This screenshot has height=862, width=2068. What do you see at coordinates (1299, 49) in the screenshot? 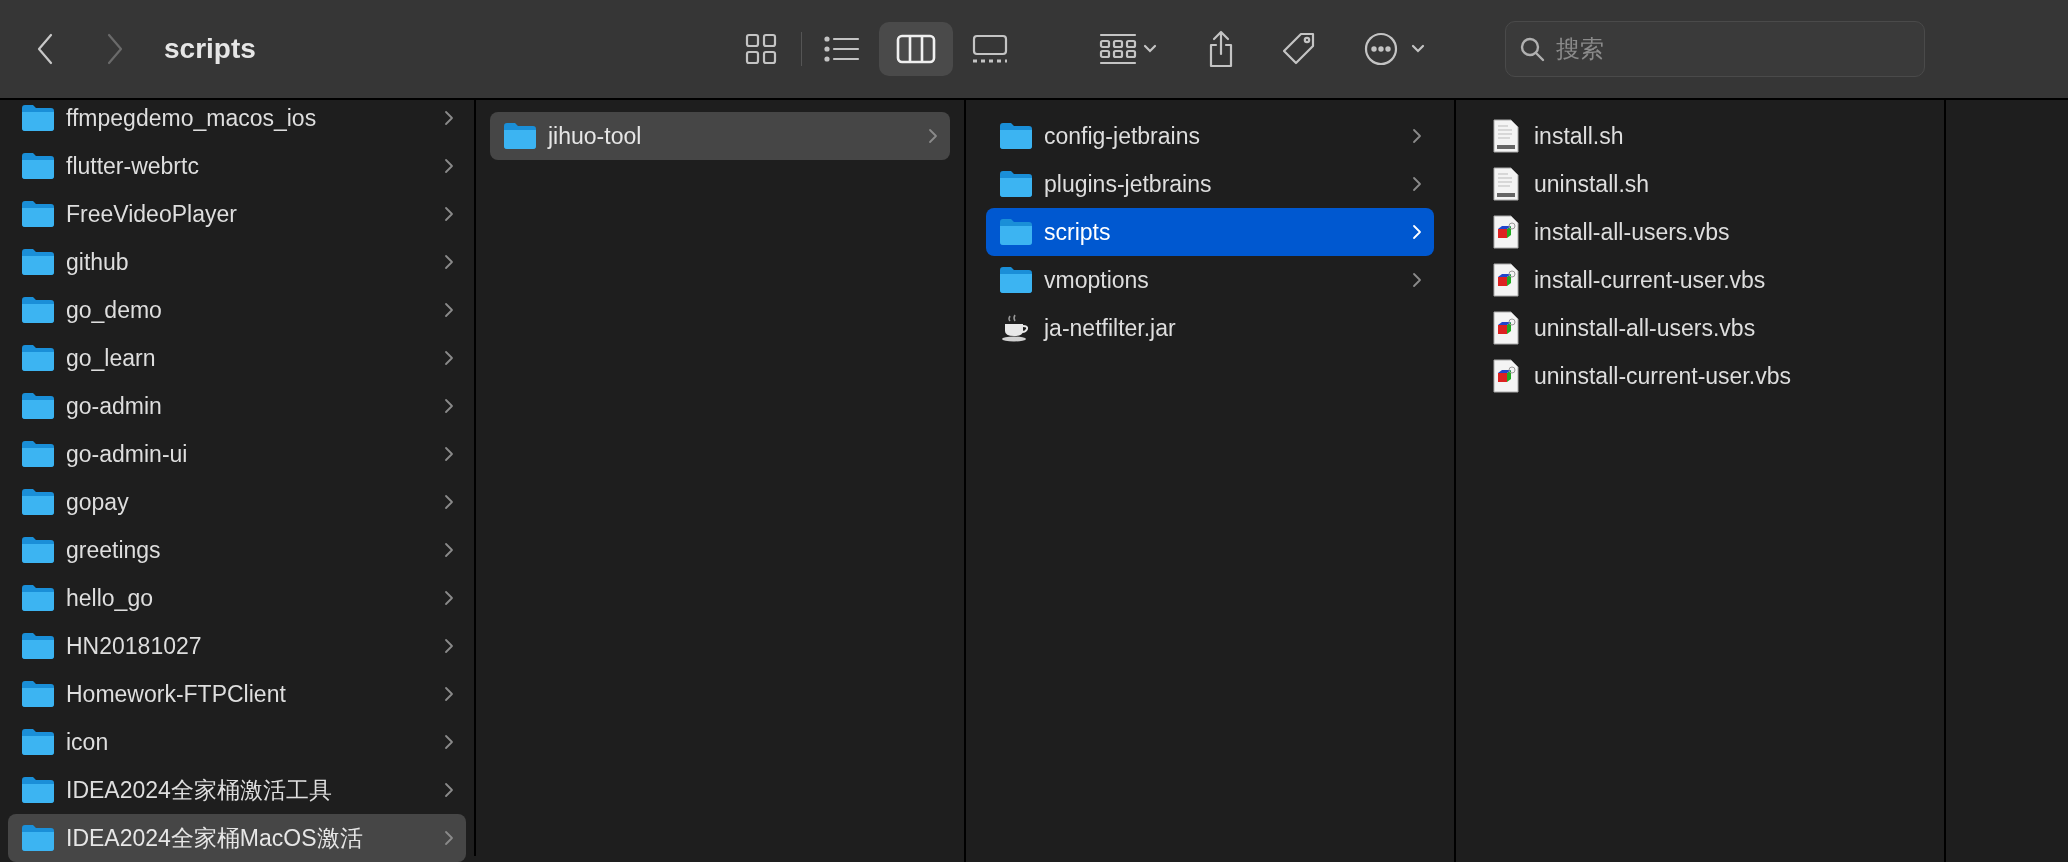
I see `tag-icon` at bounding box center [1299, 49].